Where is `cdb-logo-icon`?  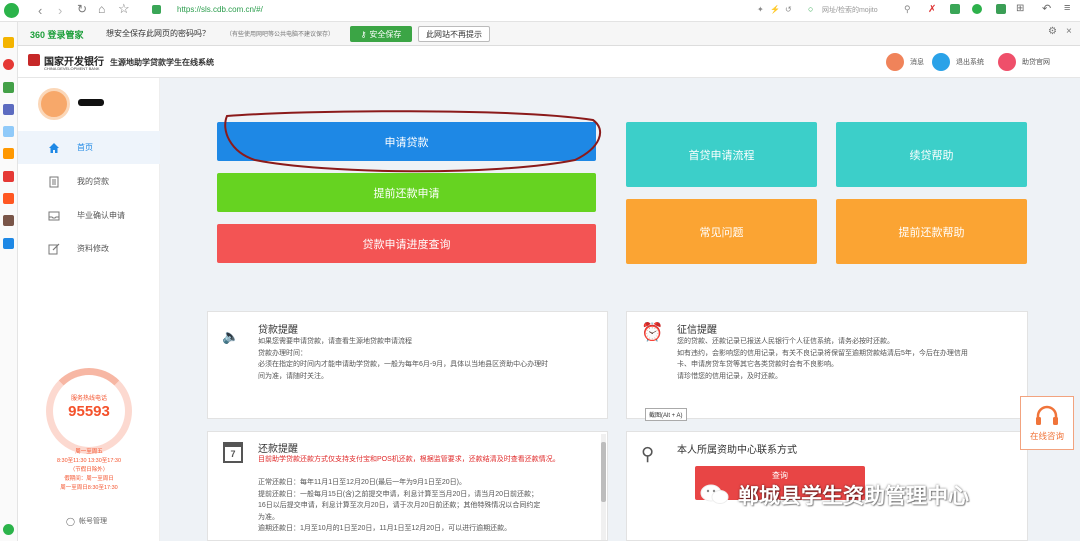
cdb-logo-icon is located at coordinates (34, 60).